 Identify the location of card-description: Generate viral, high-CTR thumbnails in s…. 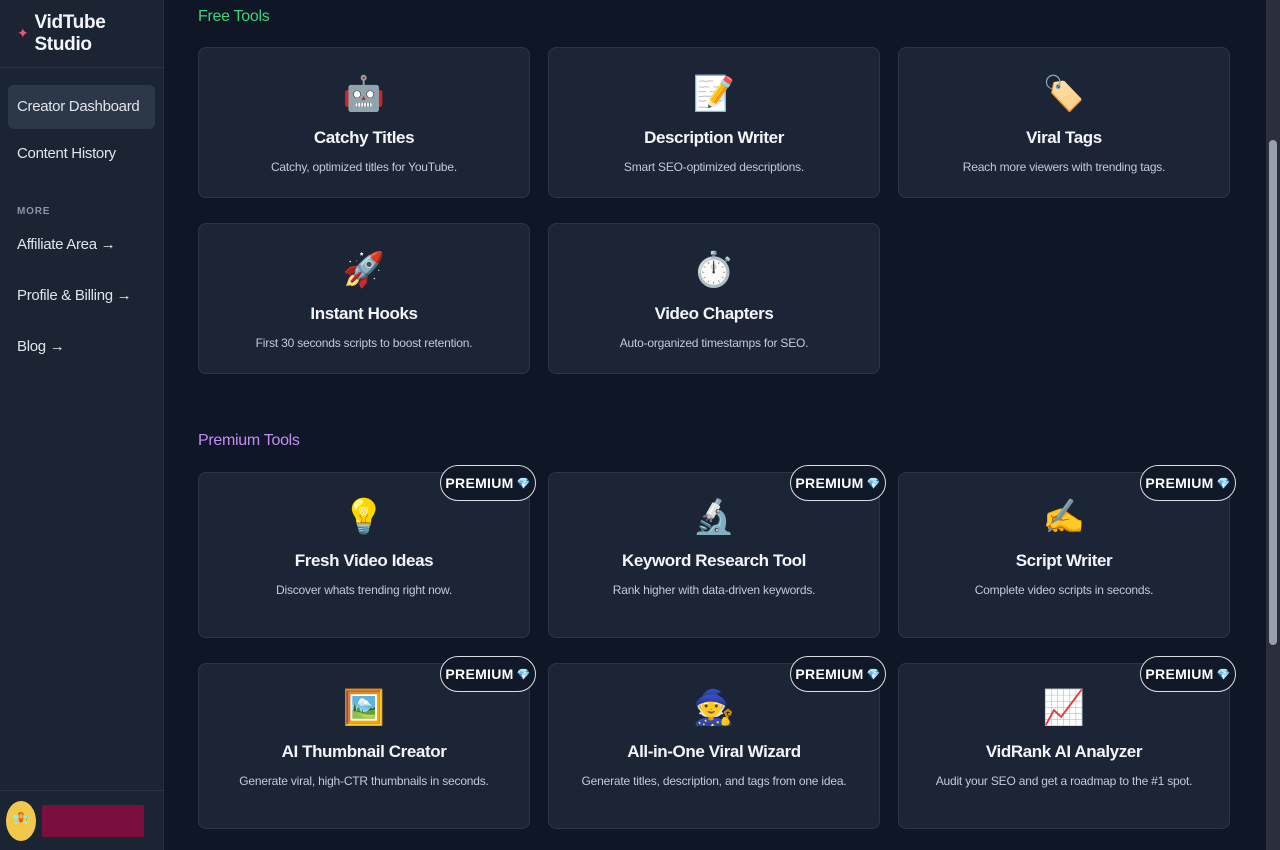
(364, 781).